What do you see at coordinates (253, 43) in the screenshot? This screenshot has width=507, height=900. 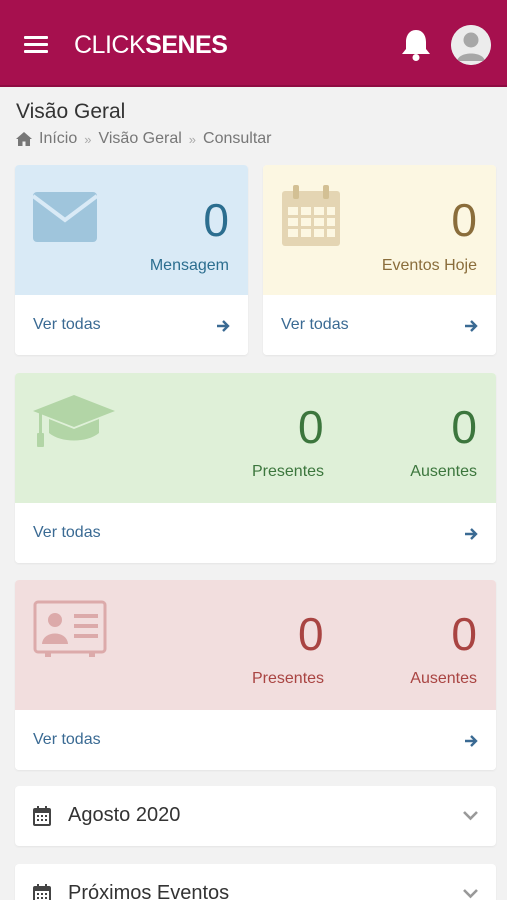 I see `top-navbar: CLICKSENES` at bounding box center [253, 43].